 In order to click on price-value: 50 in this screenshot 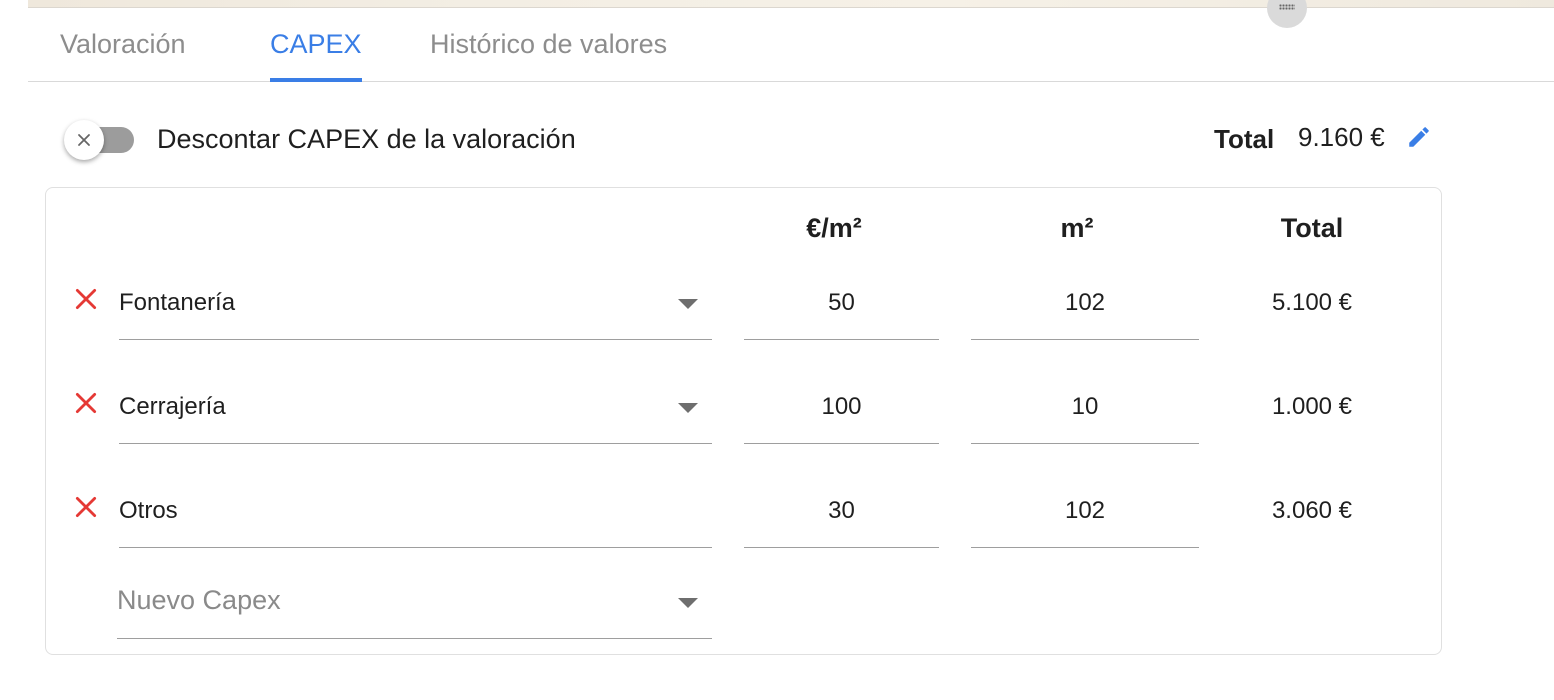, I will do `click(841, 302)`.